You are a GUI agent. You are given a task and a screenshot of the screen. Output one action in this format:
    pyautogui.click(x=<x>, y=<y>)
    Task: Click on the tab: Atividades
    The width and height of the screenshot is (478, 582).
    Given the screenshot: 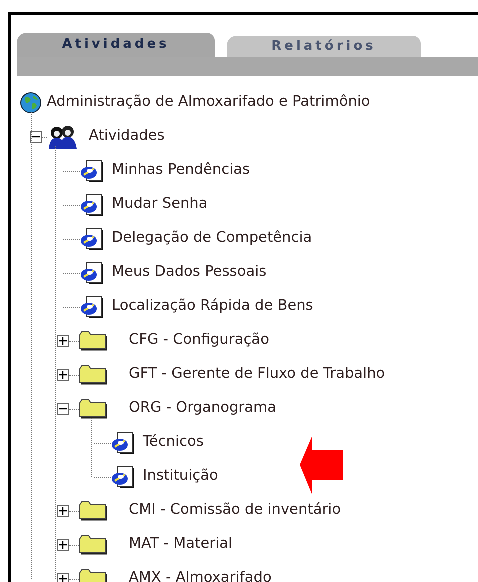 What is the action you would take?
    pyautogui.click(x=116, y=45)
    